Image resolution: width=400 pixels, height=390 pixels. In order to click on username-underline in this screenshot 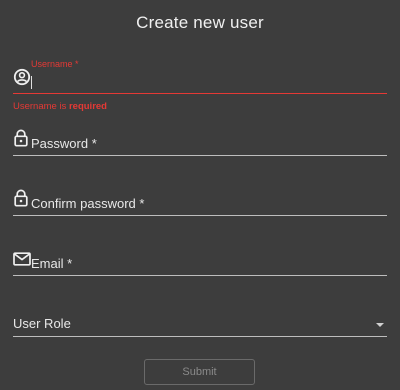, I will do `click(200, 93)`.